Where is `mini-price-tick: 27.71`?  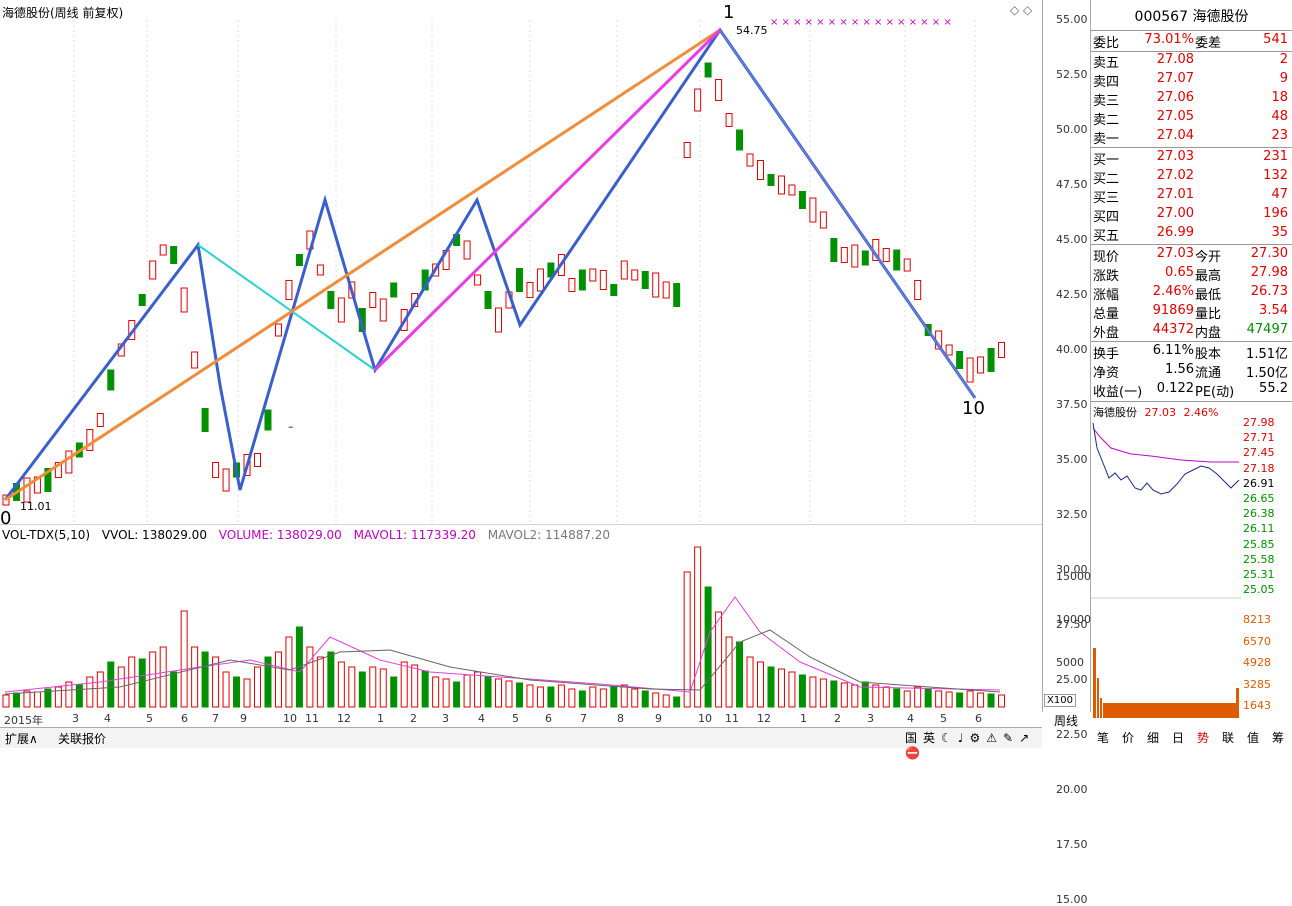
mini-price-tick: 27.71 is located at coordinates (1259, 438).